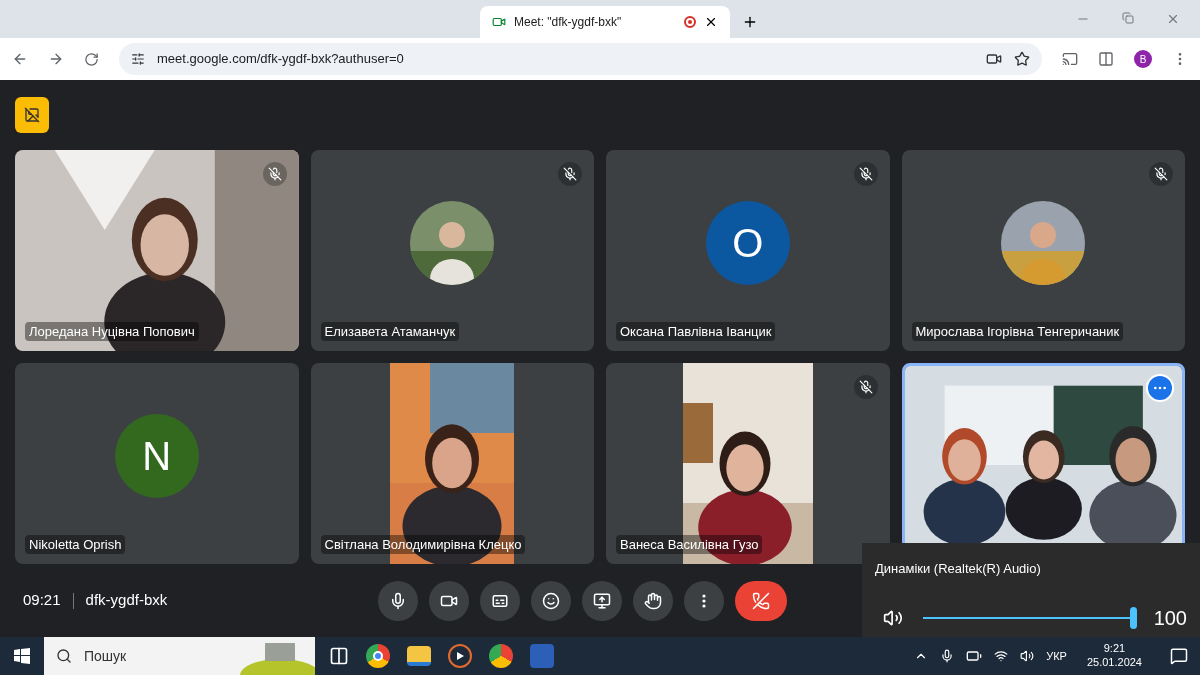  Describe the element at coordinates (106, 656) in the screenshot. I see `search-placeholder: Пошук` at that location.